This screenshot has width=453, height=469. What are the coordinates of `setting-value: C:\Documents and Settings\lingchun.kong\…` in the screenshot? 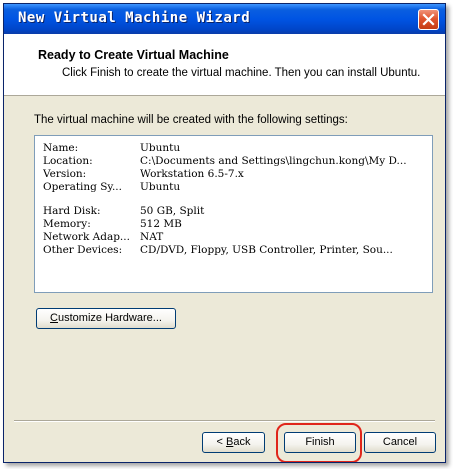 It's located at (273, 161).